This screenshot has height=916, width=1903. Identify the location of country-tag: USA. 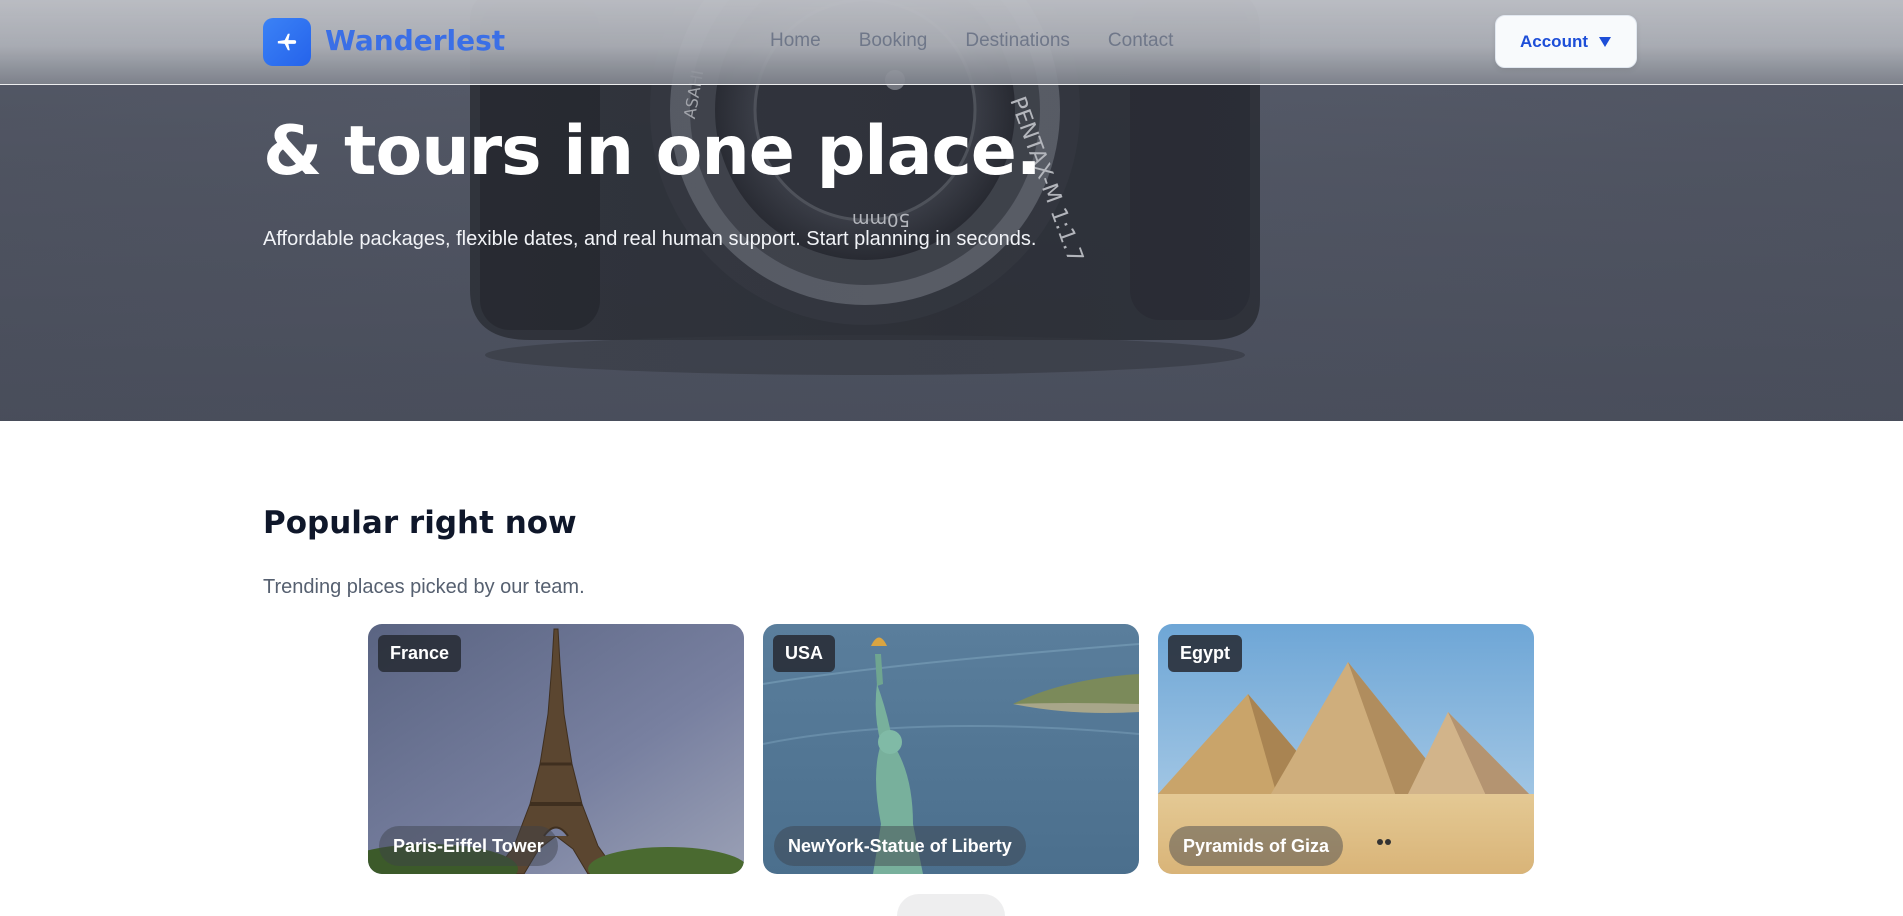
(804, 653).